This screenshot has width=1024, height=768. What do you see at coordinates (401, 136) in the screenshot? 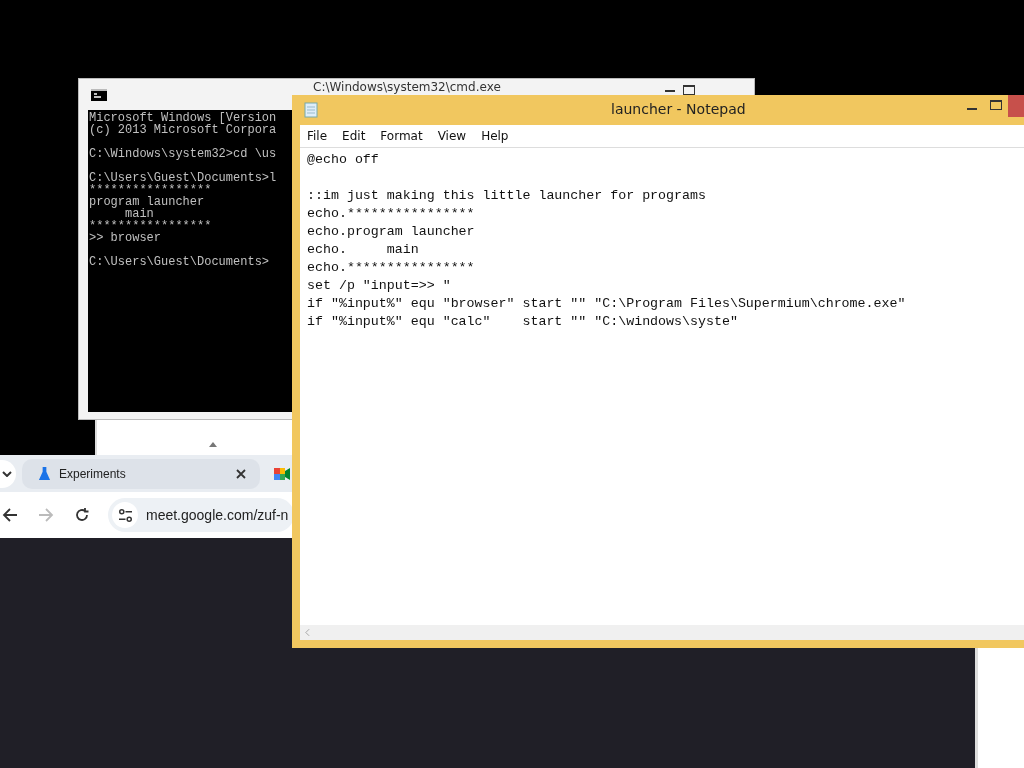
I see `menu-item: Format` at bounding box center [401, 136].